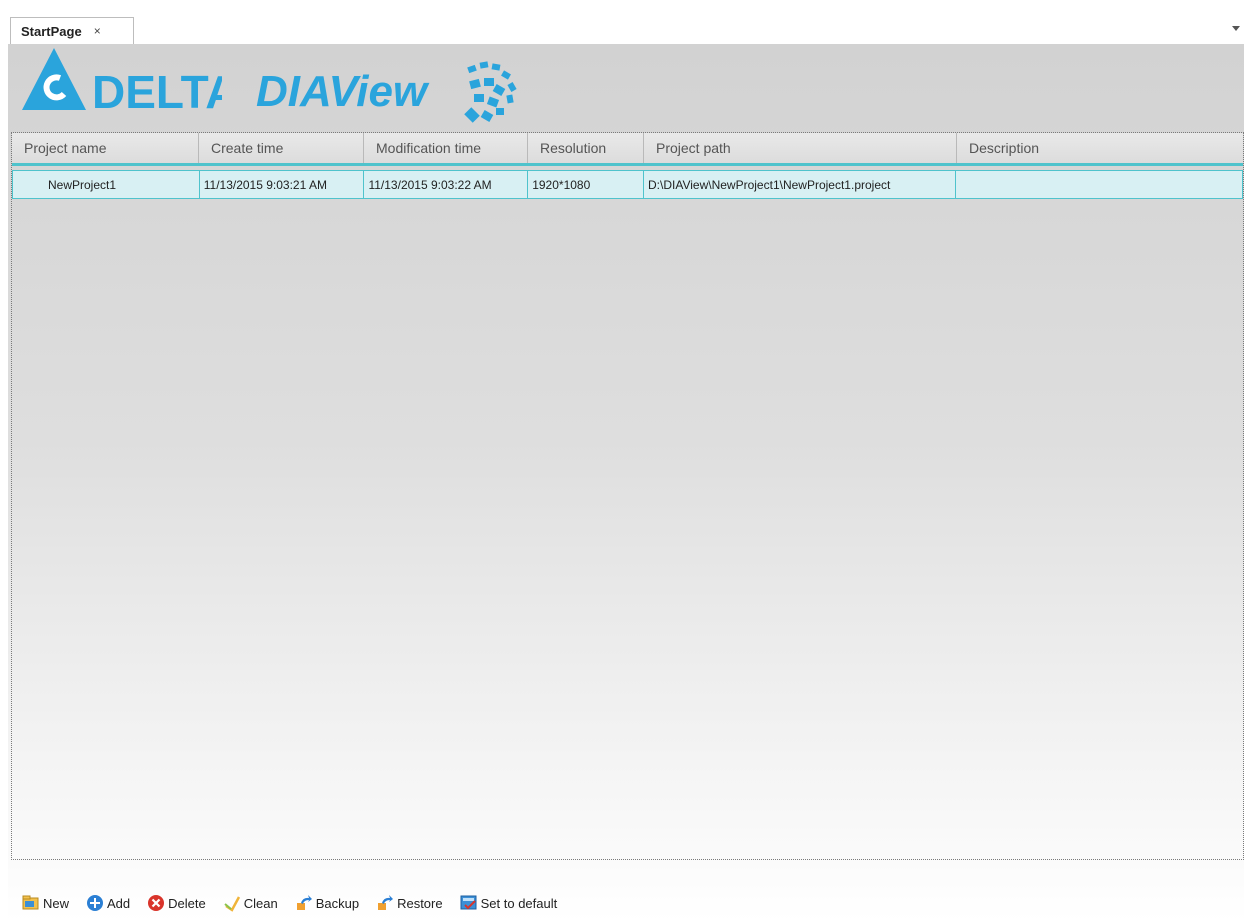  What do you see at coordinates (1236, 28) in the screenshot?
I see `chevron-down-icon` at bounding box center [1236, 28].